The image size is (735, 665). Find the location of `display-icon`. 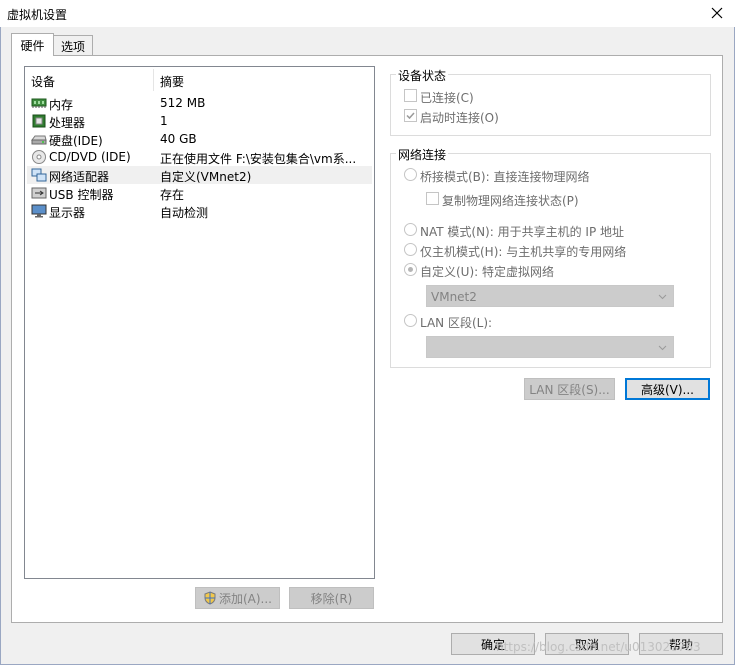

display-icon is located at coordinates (39, 211).